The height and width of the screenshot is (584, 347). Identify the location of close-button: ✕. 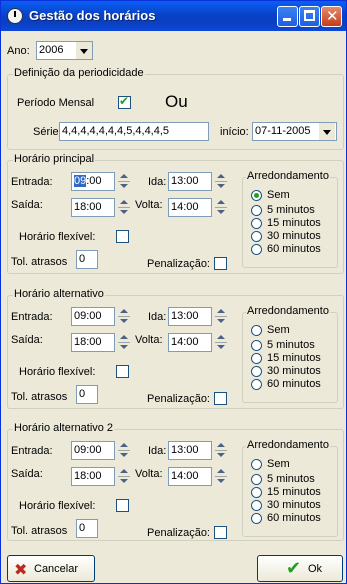
(331, 16).